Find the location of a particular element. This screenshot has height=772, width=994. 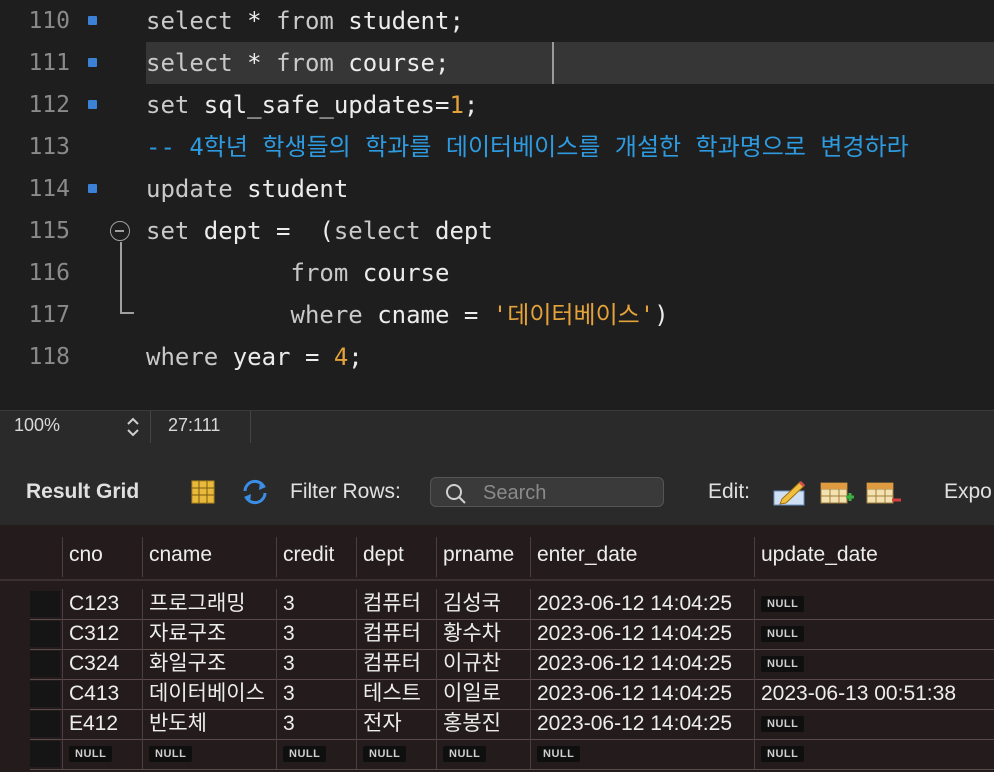

table-row: C312 자료구조 3 컴퓨터 황수차 2023-06-12 14:04:25 NULL is located at coordinates (497, 634).